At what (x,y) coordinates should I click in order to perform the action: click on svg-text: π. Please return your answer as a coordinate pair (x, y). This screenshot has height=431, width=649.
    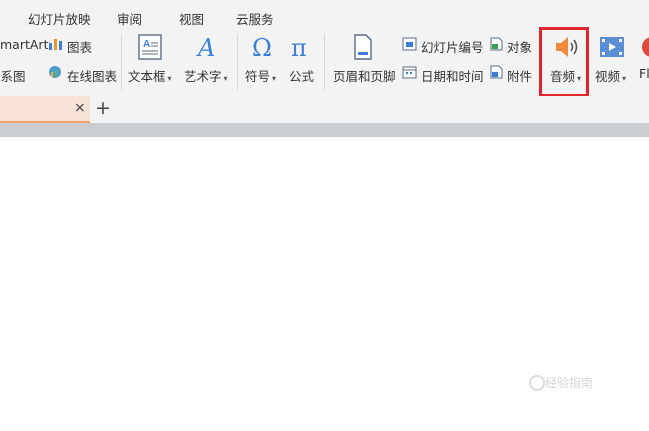
    Looking at the image, I should click on (299, 47).